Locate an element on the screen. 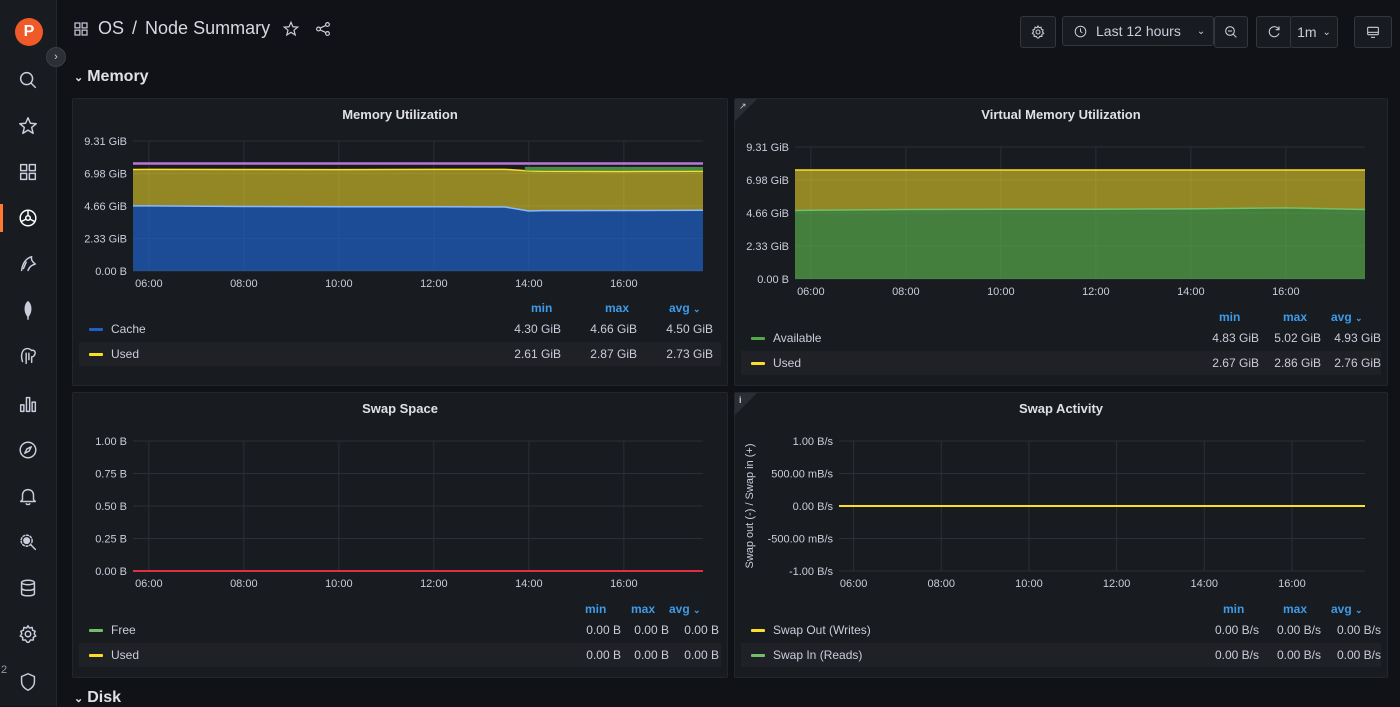 This screenshot has width=1400, height=707. mongodb-leaf-icon is located at coordinates (28, 310).